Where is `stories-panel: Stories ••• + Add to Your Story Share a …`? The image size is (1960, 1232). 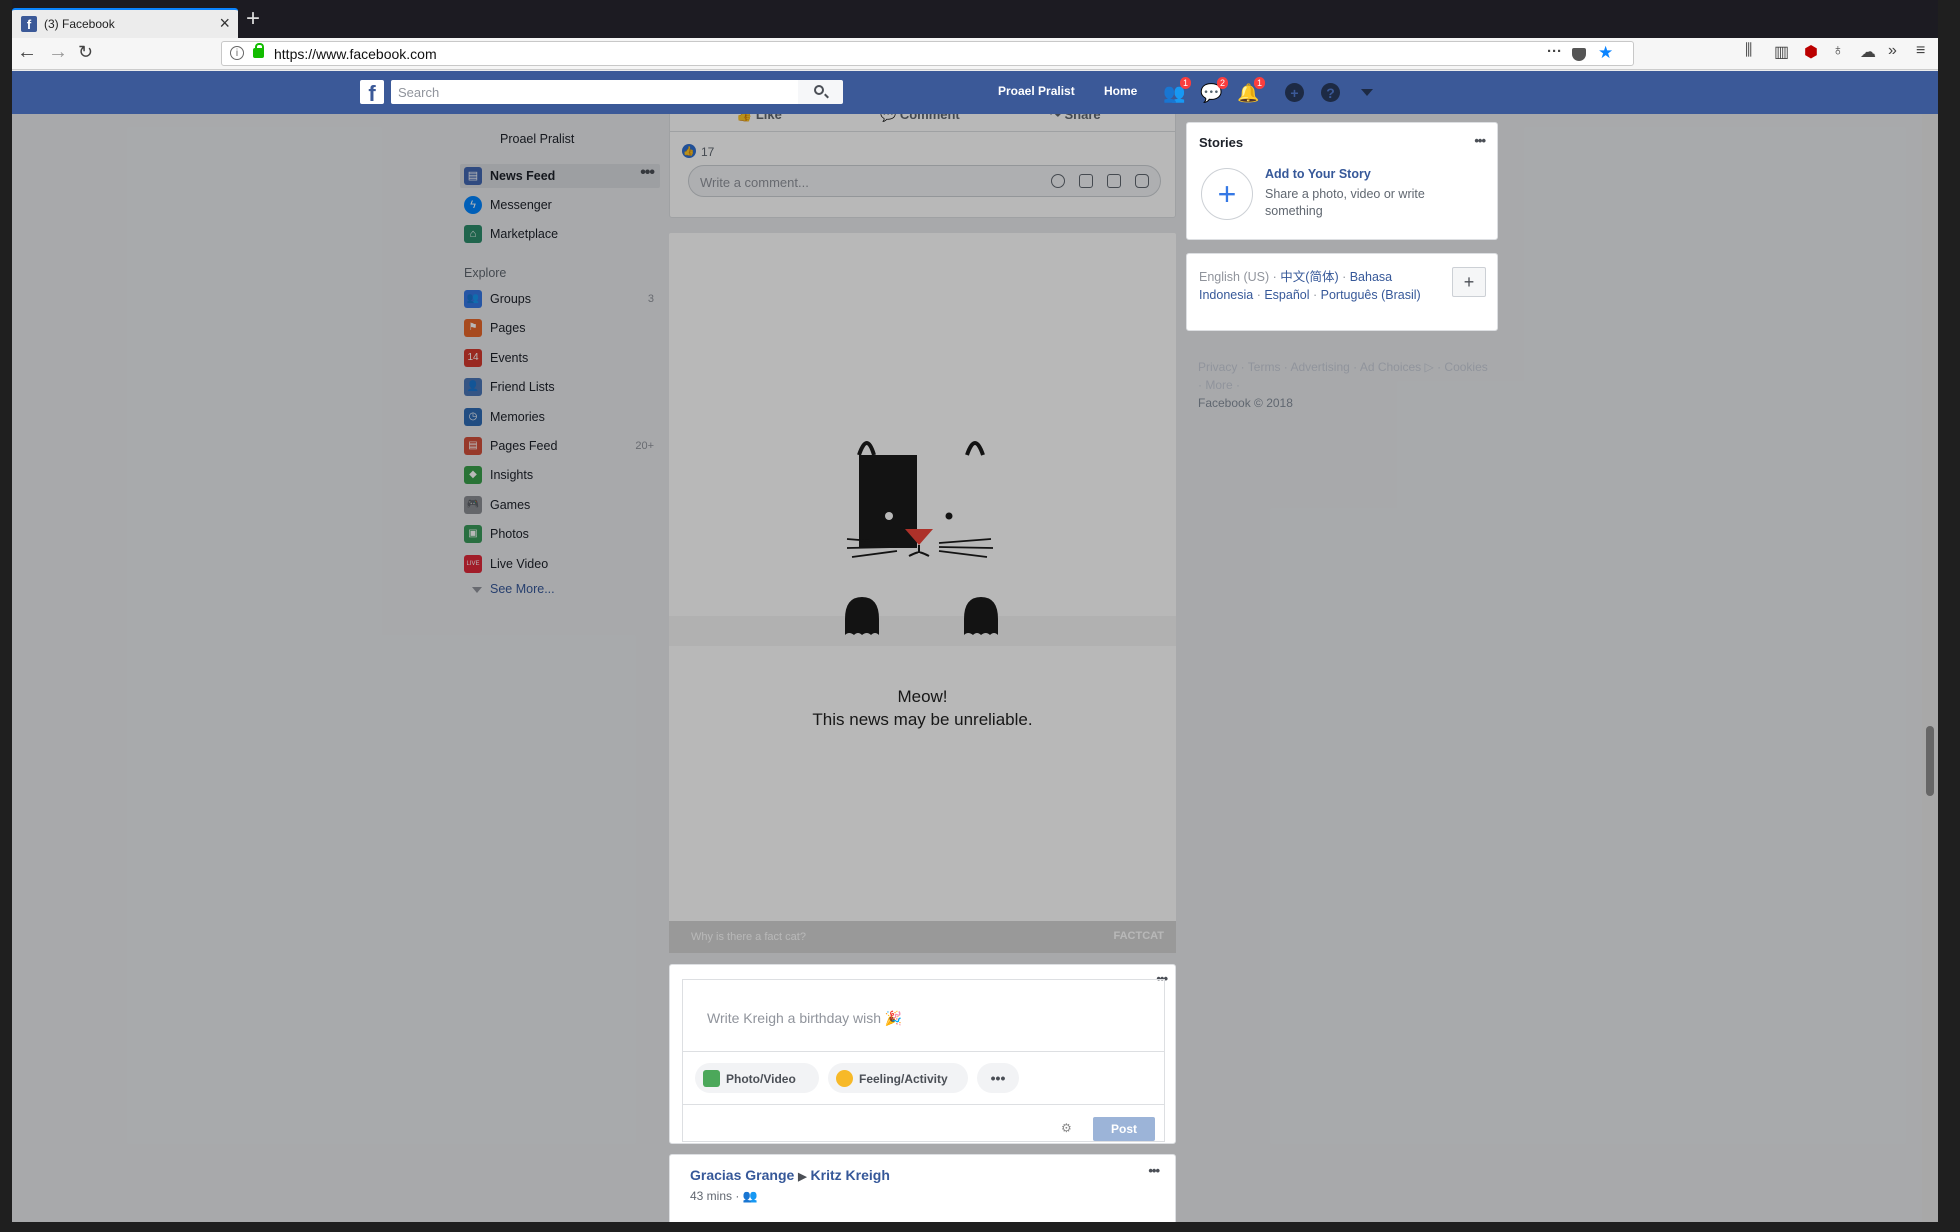
stories-panel: Stories ••• + Add to Your Story Share a … is located at coordinates (1342, 181).